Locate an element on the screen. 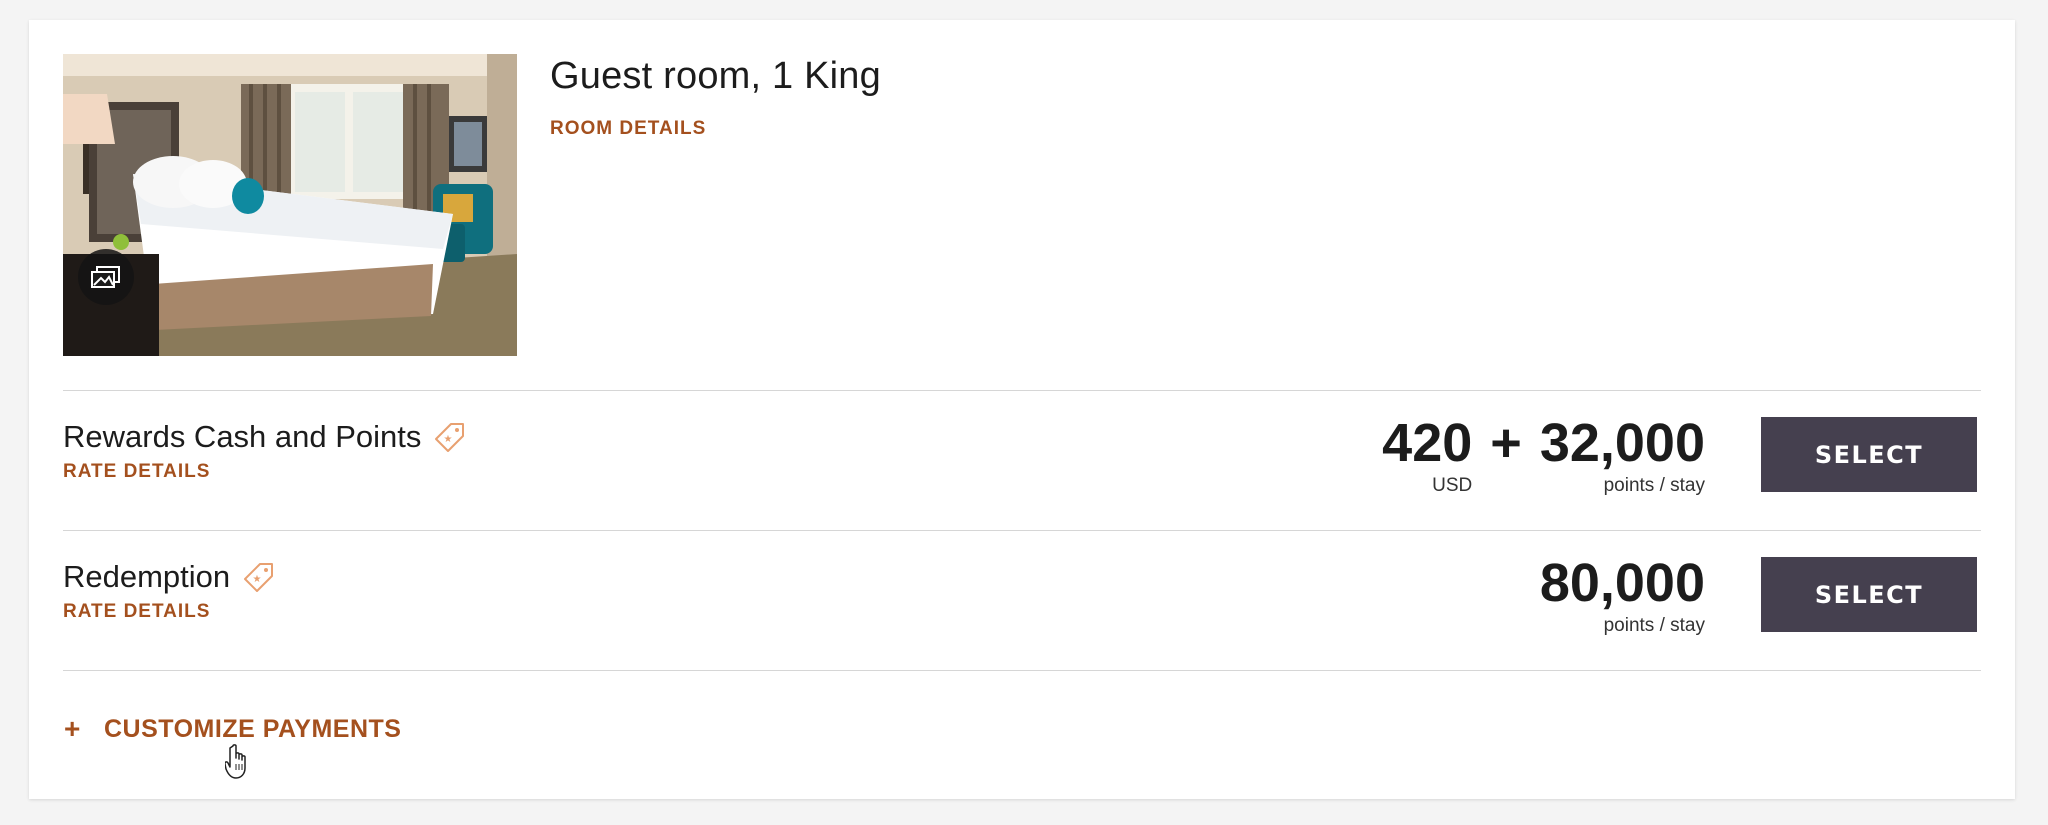  cash-amount: 420 is located at coordinates (1427, 443).